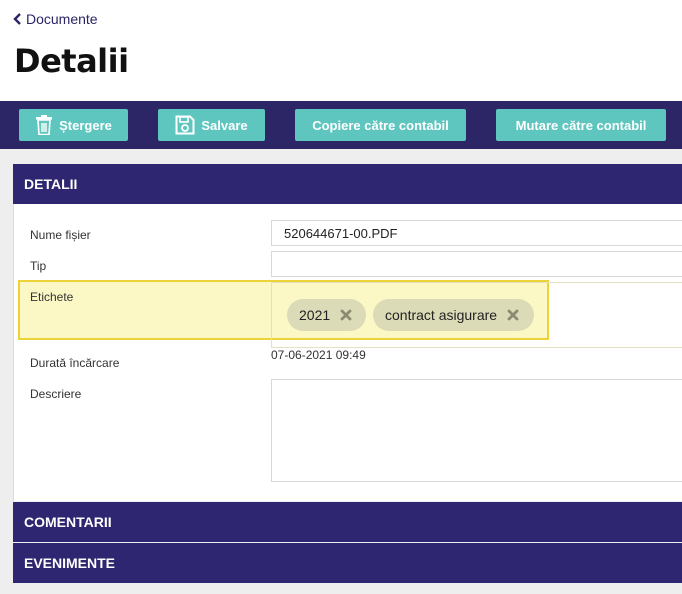 The width and height of the screenshot is (682, 594). What do you see at coordinates (75, 363) in the screenshot?
I see `upload-time-label: Durată încărcare` at bounding box center [75, 363].